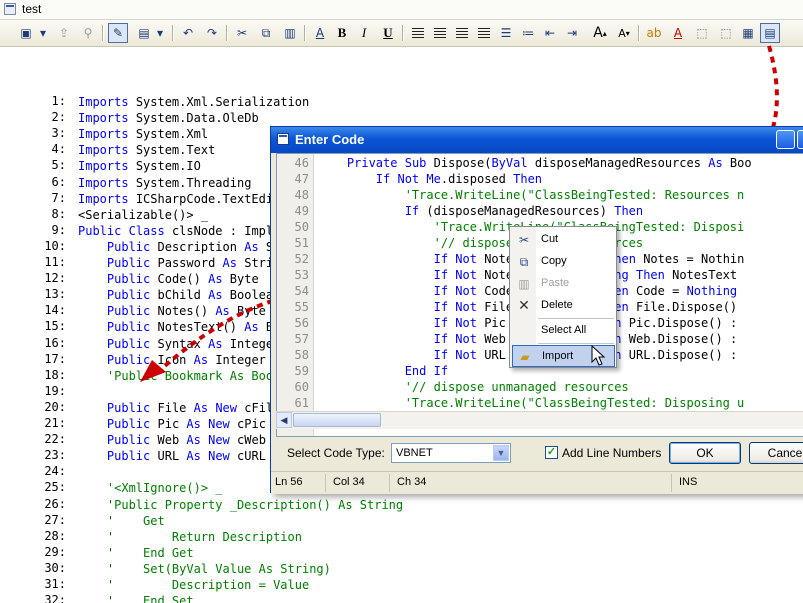 The height and width of the screenshot is (603, 803). I want to click on italic-button: I, so click(364, 33).